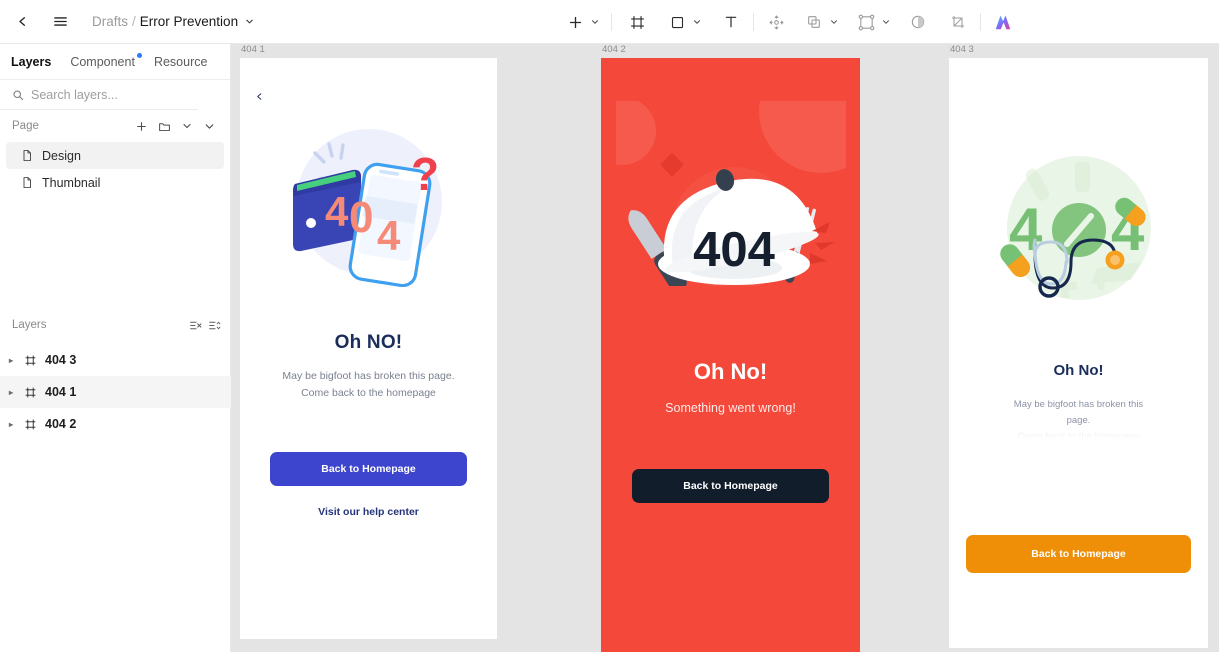  What do you see at coordinates (1079, 230) in the screenshot?
I see `medical-stethoscope-pills-404-illustration: 4 4` at bounding box center [1079, 230].